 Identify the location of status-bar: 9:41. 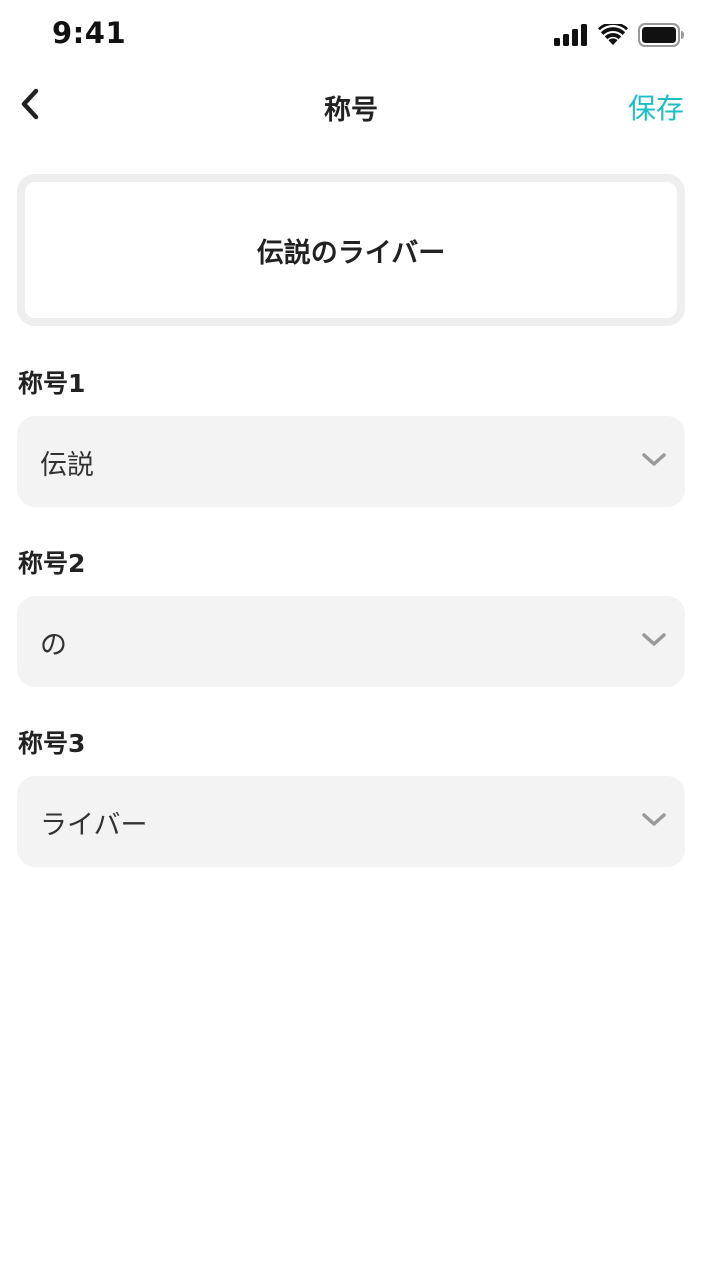
(351, 35).